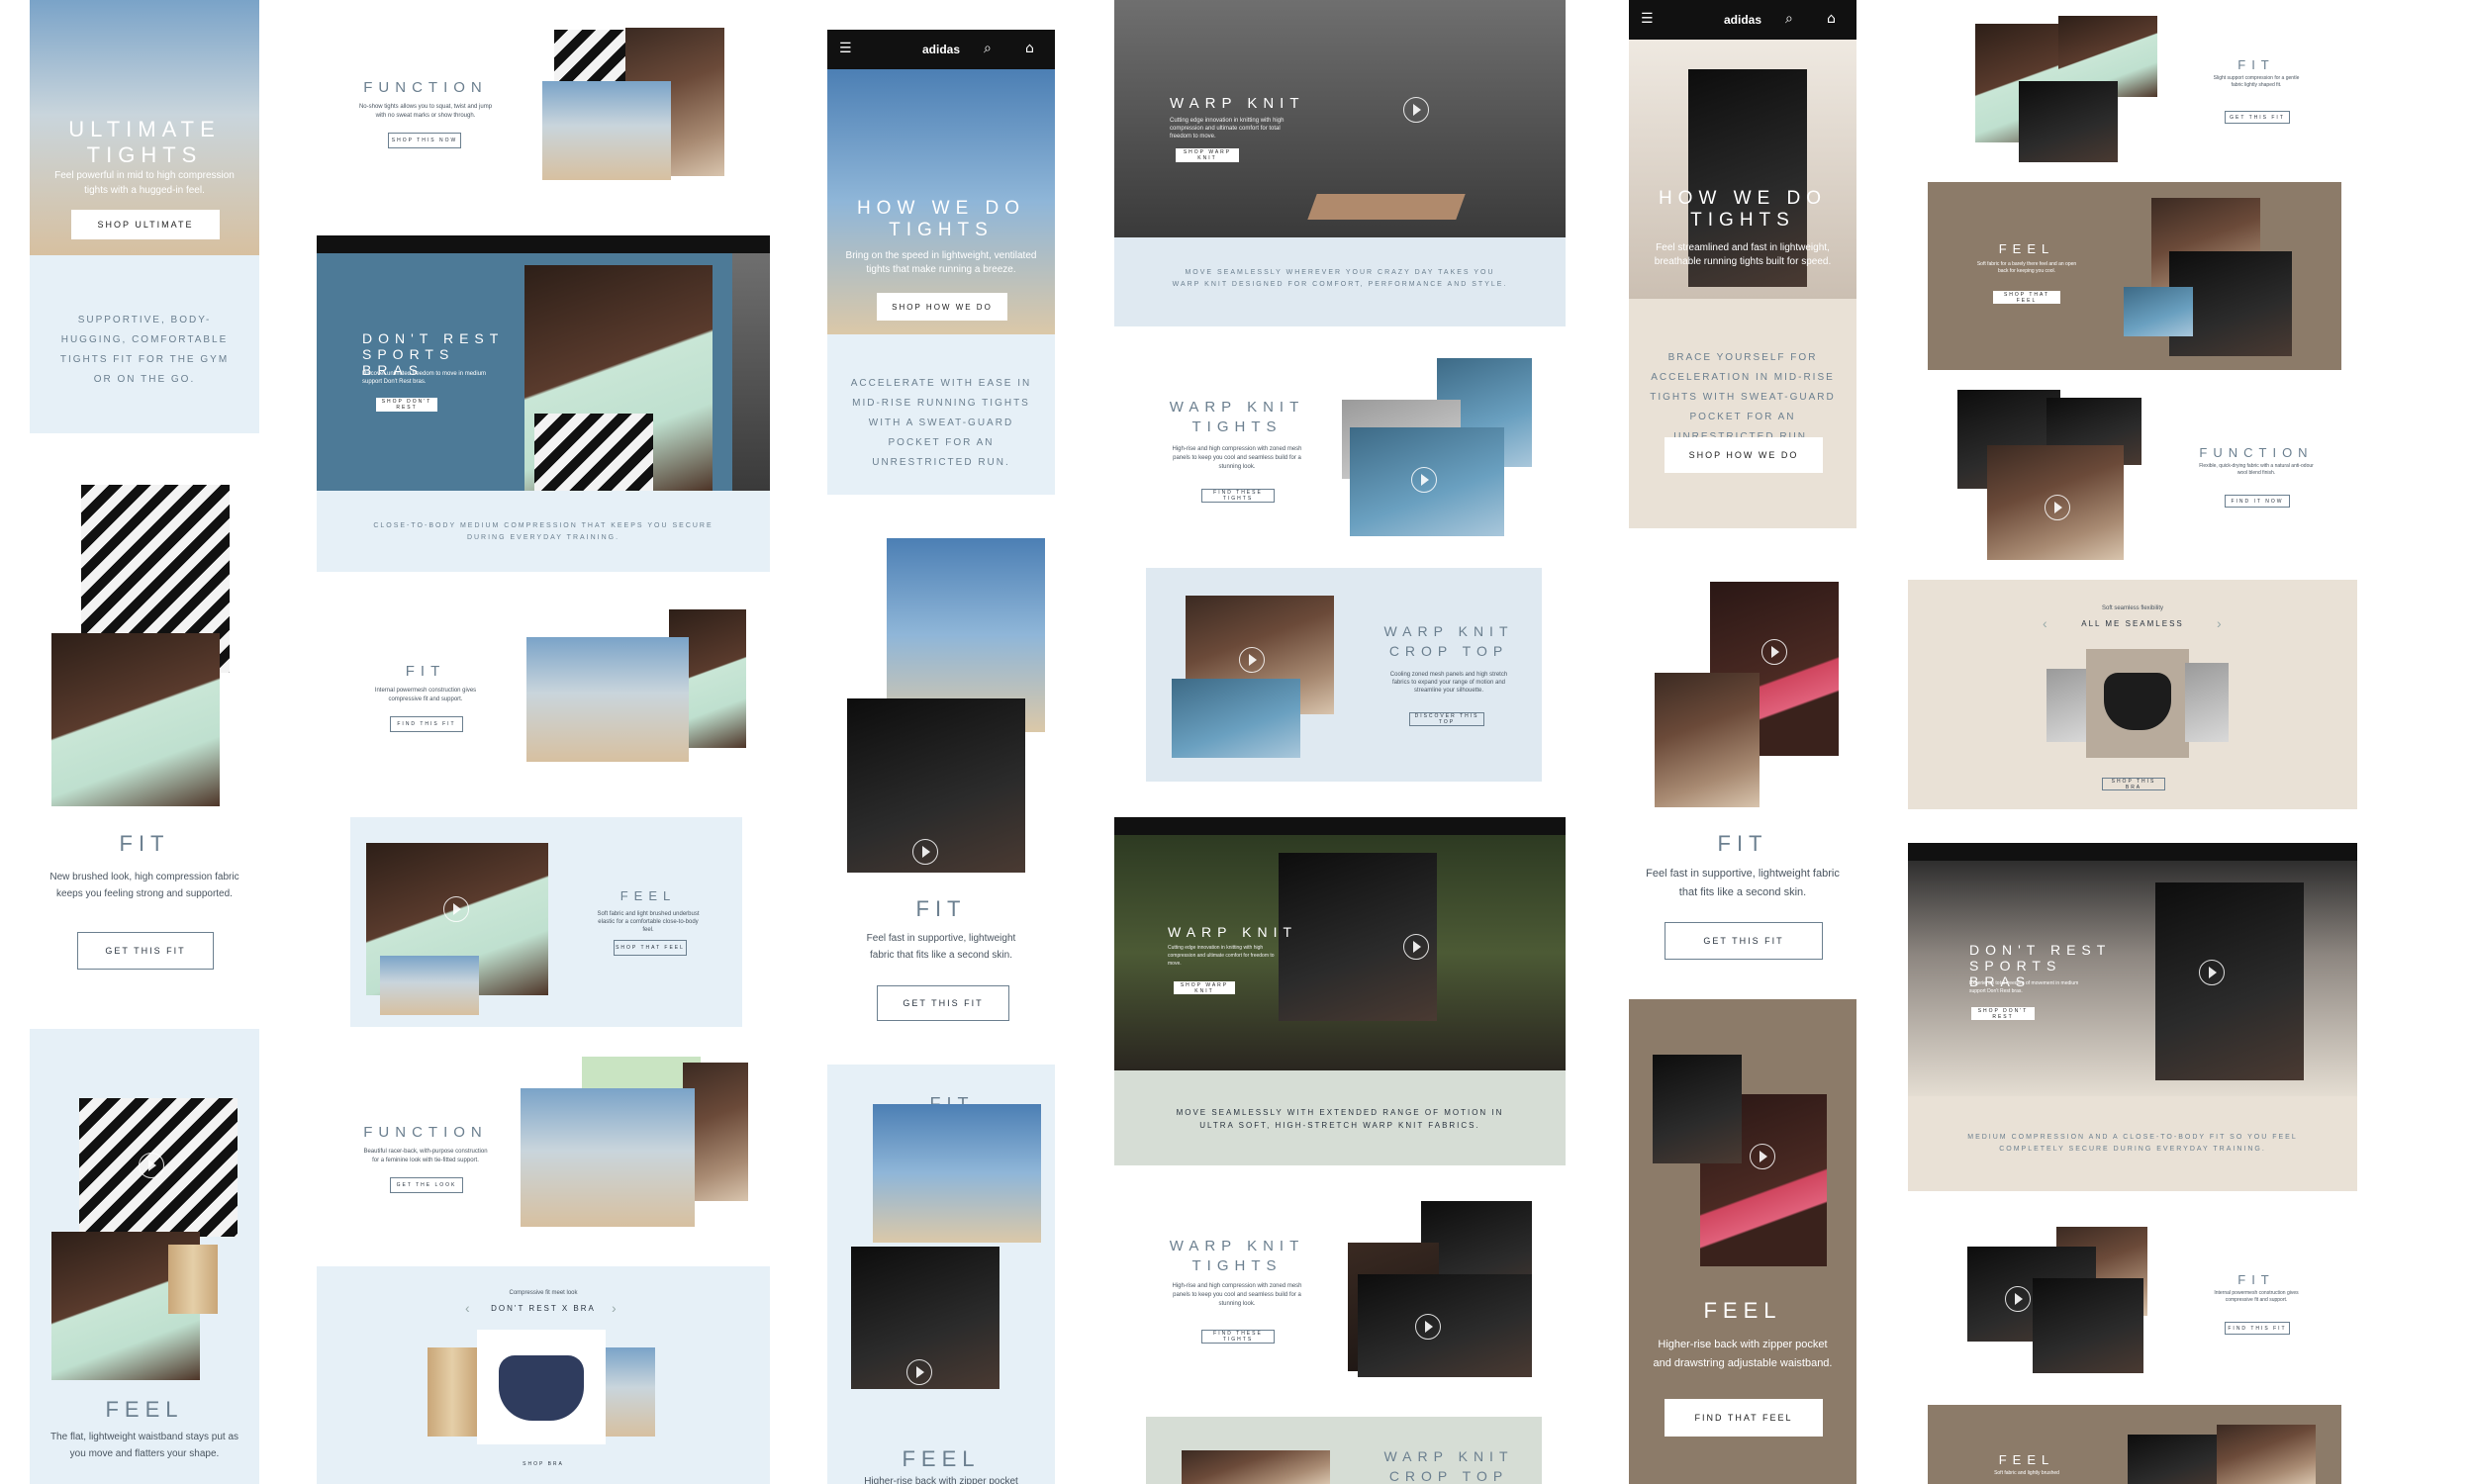 This screenshot has height=1484, width=2474. What do you see at coordinates (607, 699) in the screenshot?
I see `fit-photo-d` at bounding box center [607, 699].